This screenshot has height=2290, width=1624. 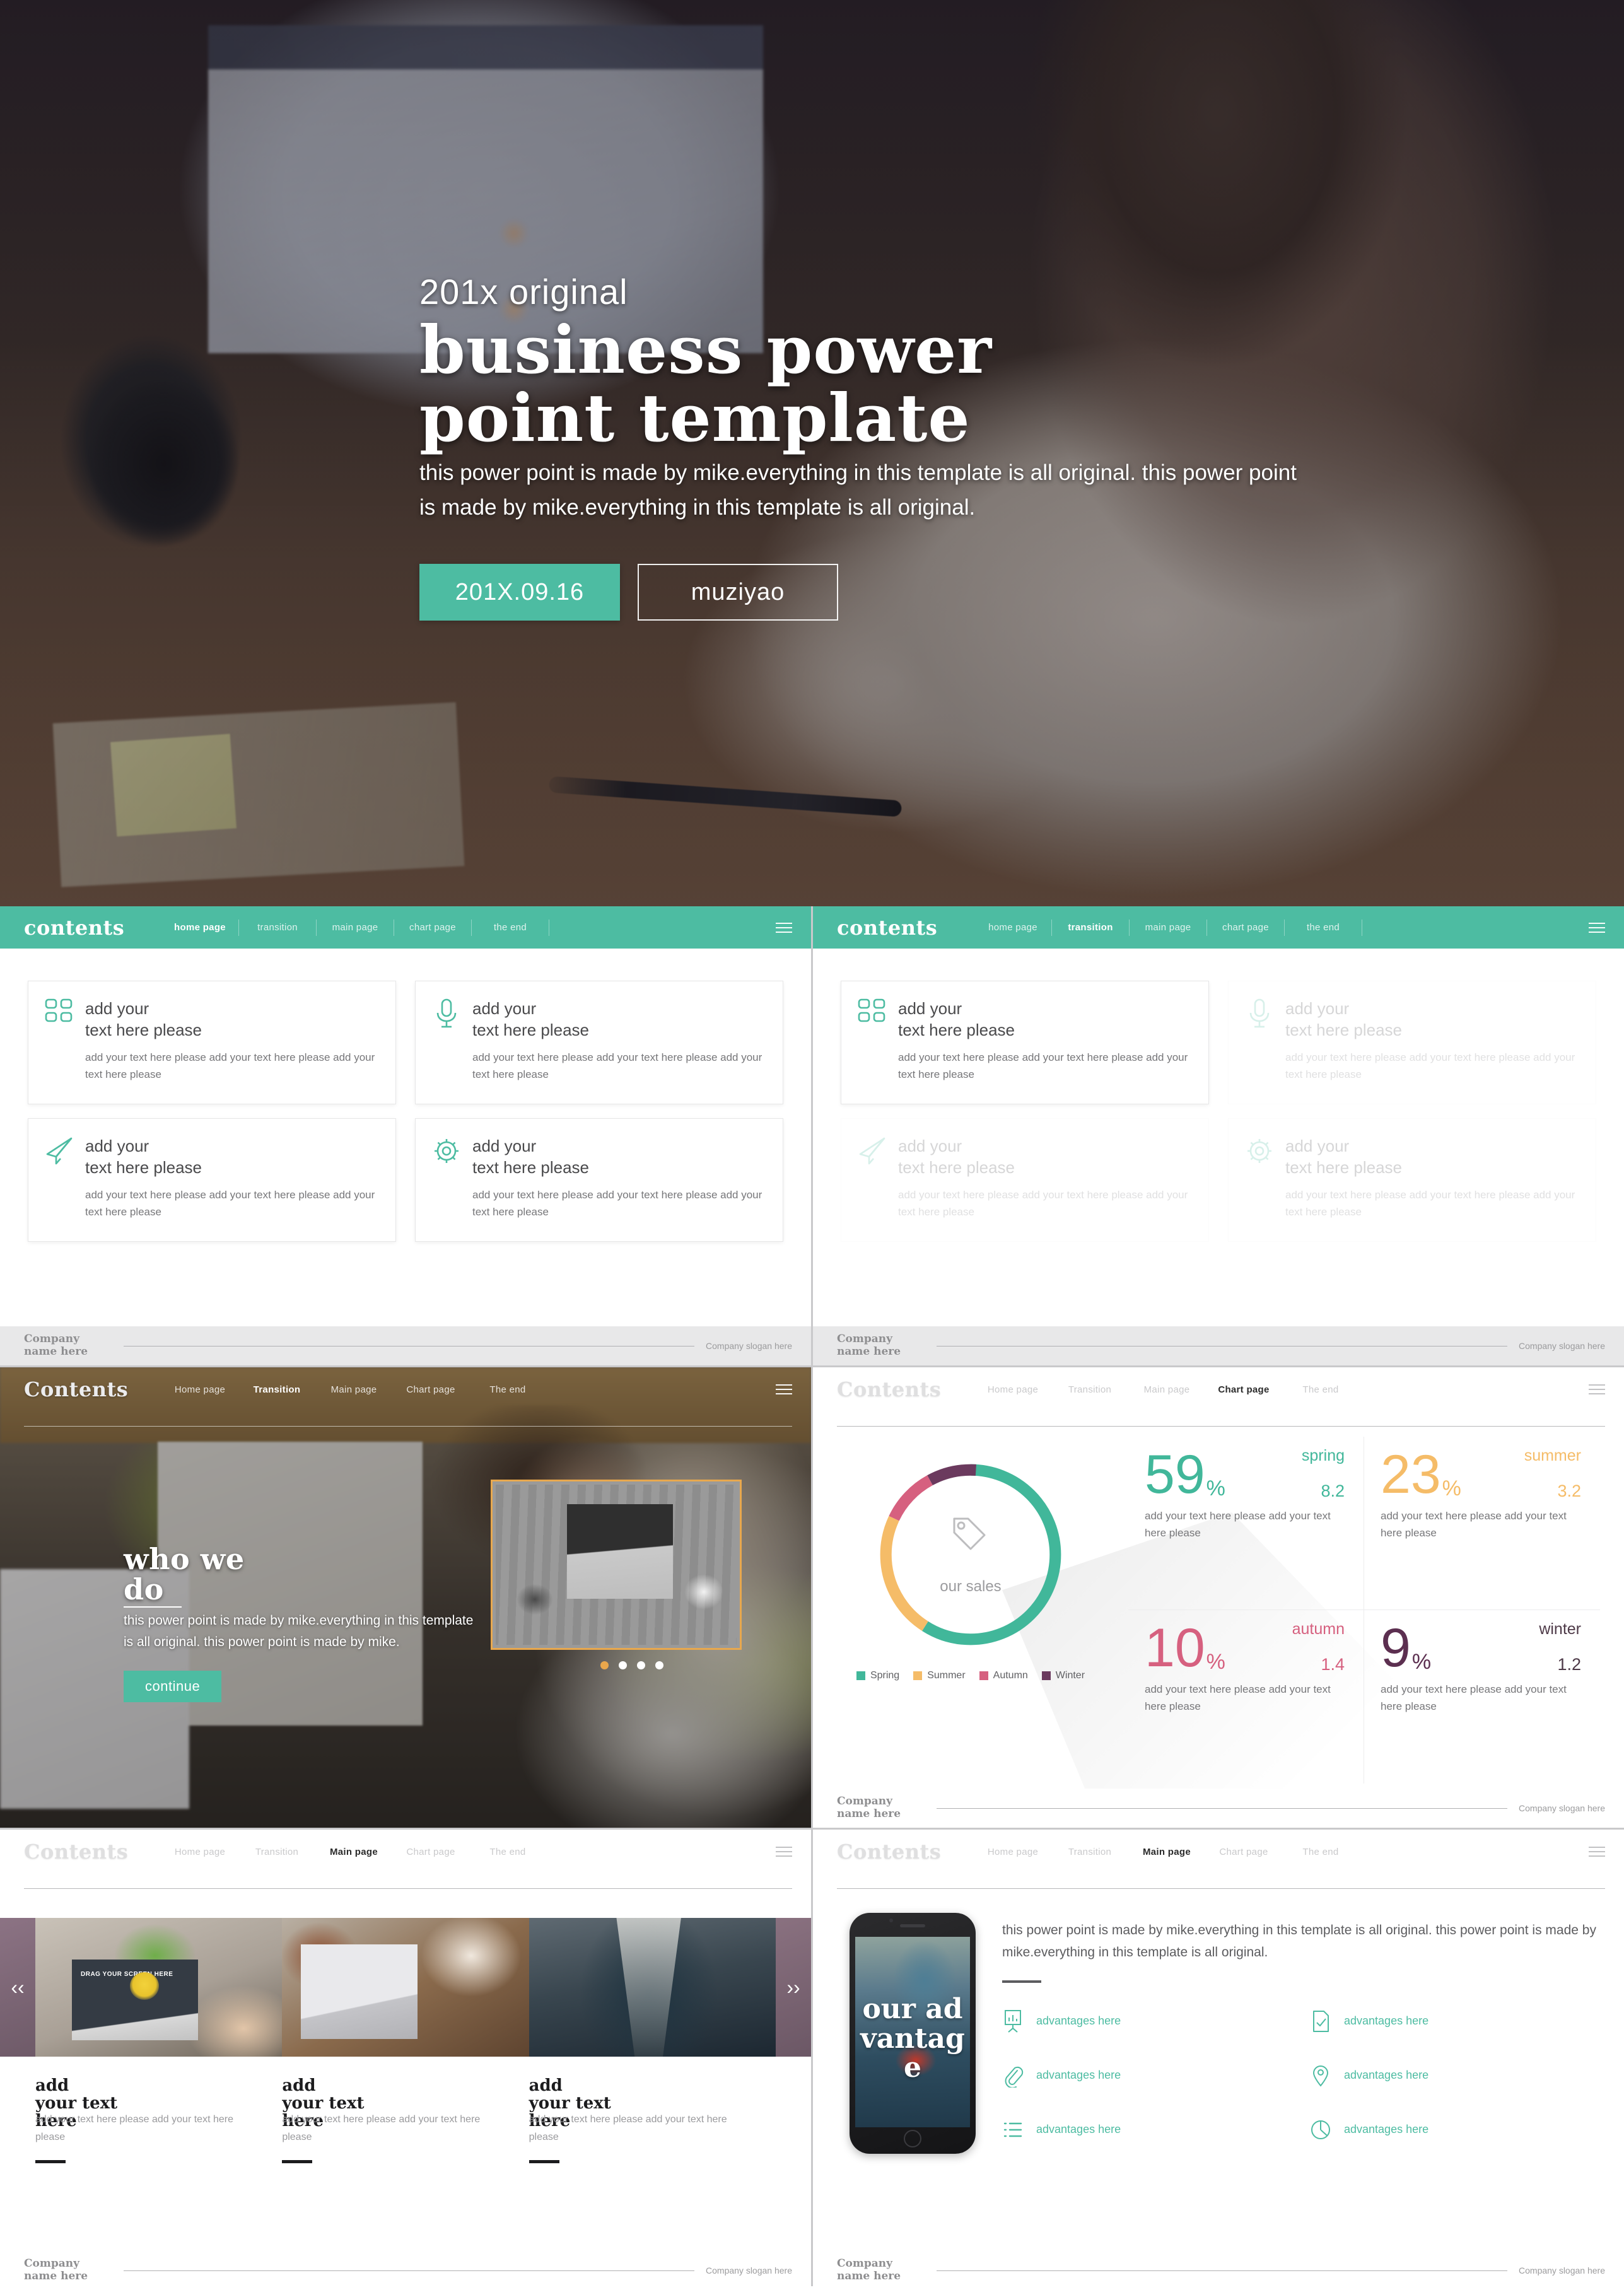 What do you see at coordinates (1562, 1808) in the screenshot?
I see `footer-slogan: Company slogan here` at bounding box center [1562, 1808].